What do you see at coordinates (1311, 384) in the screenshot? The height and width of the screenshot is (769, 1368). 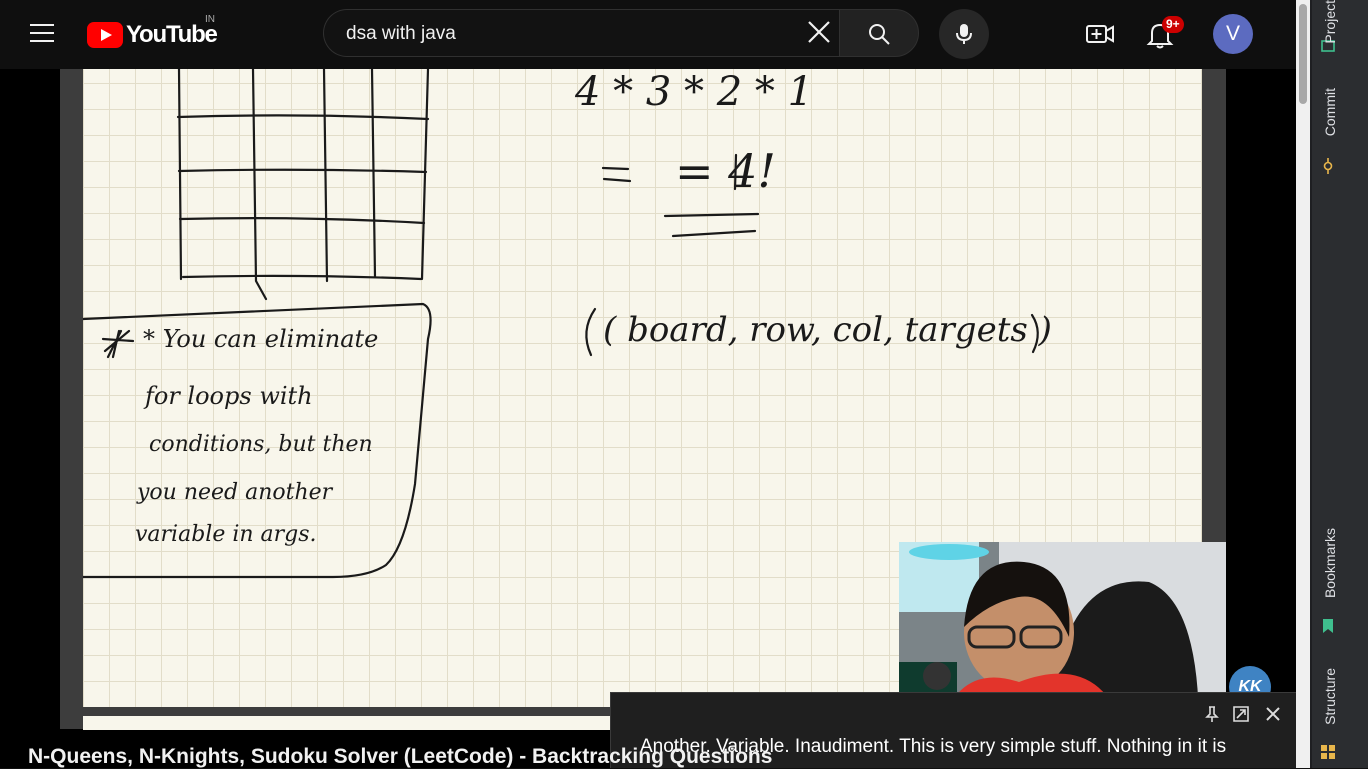 I see `ide-divider` at bounding box center [1311, 384].